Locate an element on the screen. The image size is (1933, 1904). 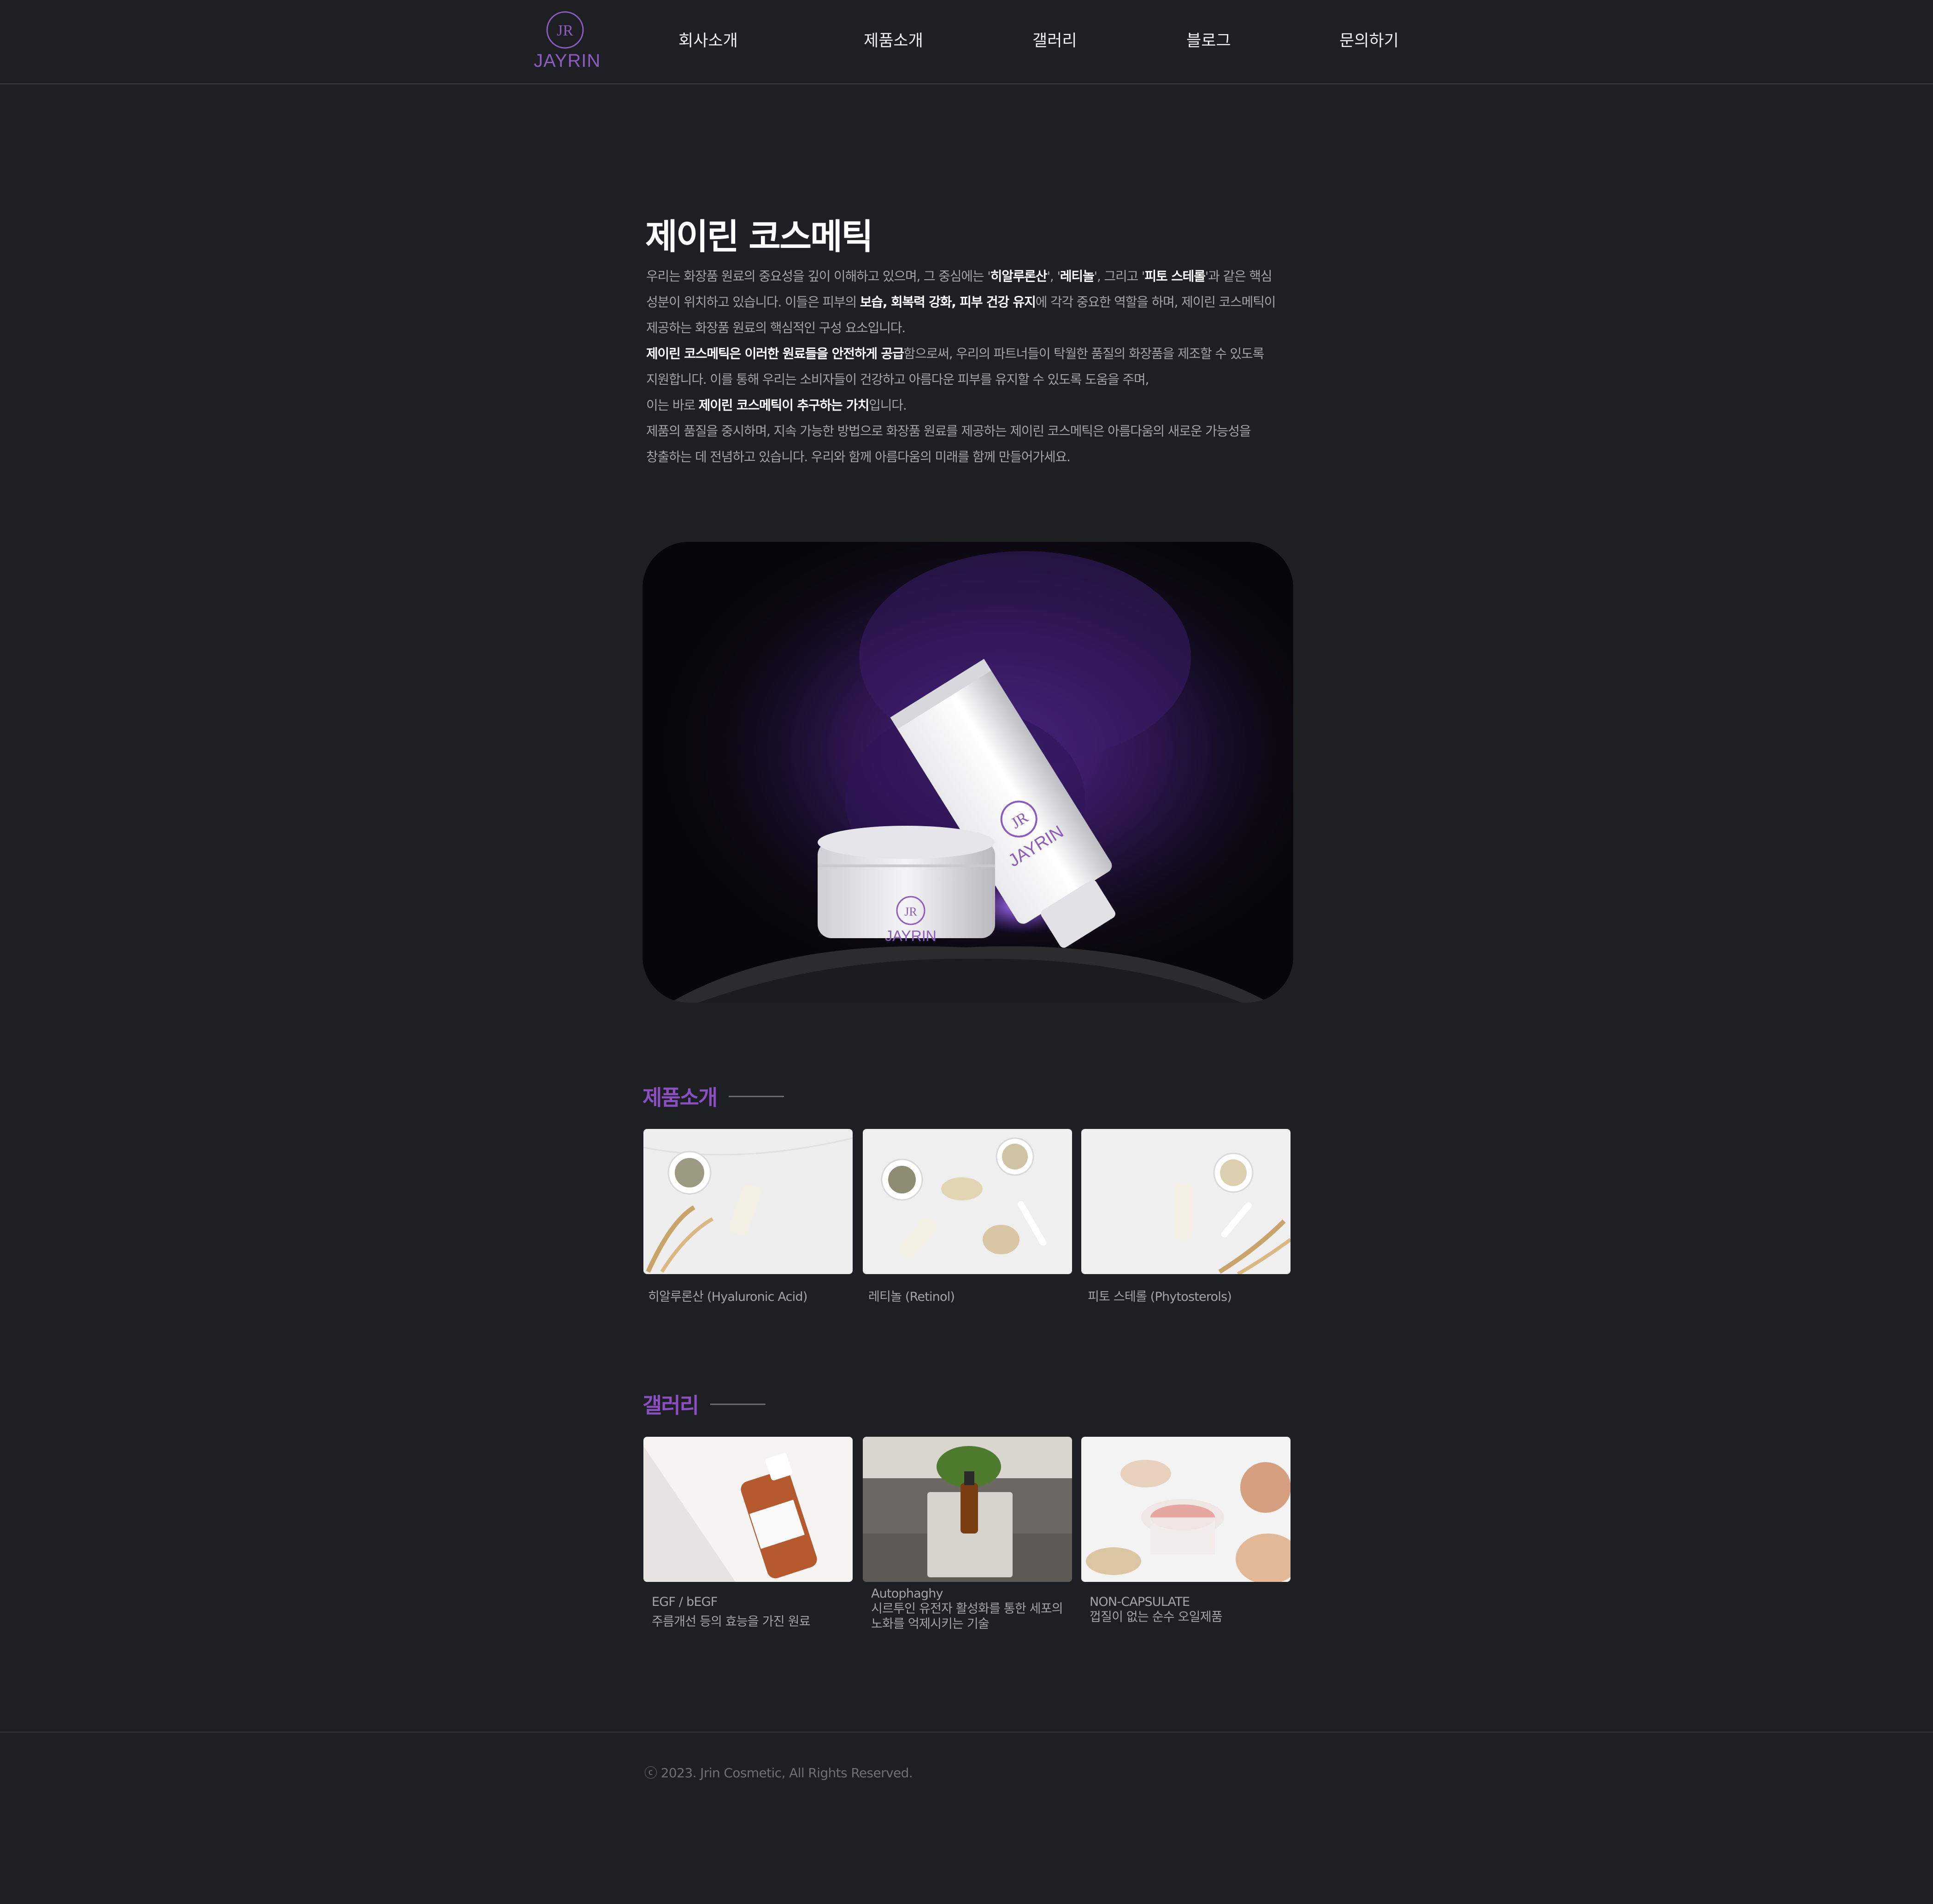
product-card-phytosterols is located at coordinates (1186, 1201).